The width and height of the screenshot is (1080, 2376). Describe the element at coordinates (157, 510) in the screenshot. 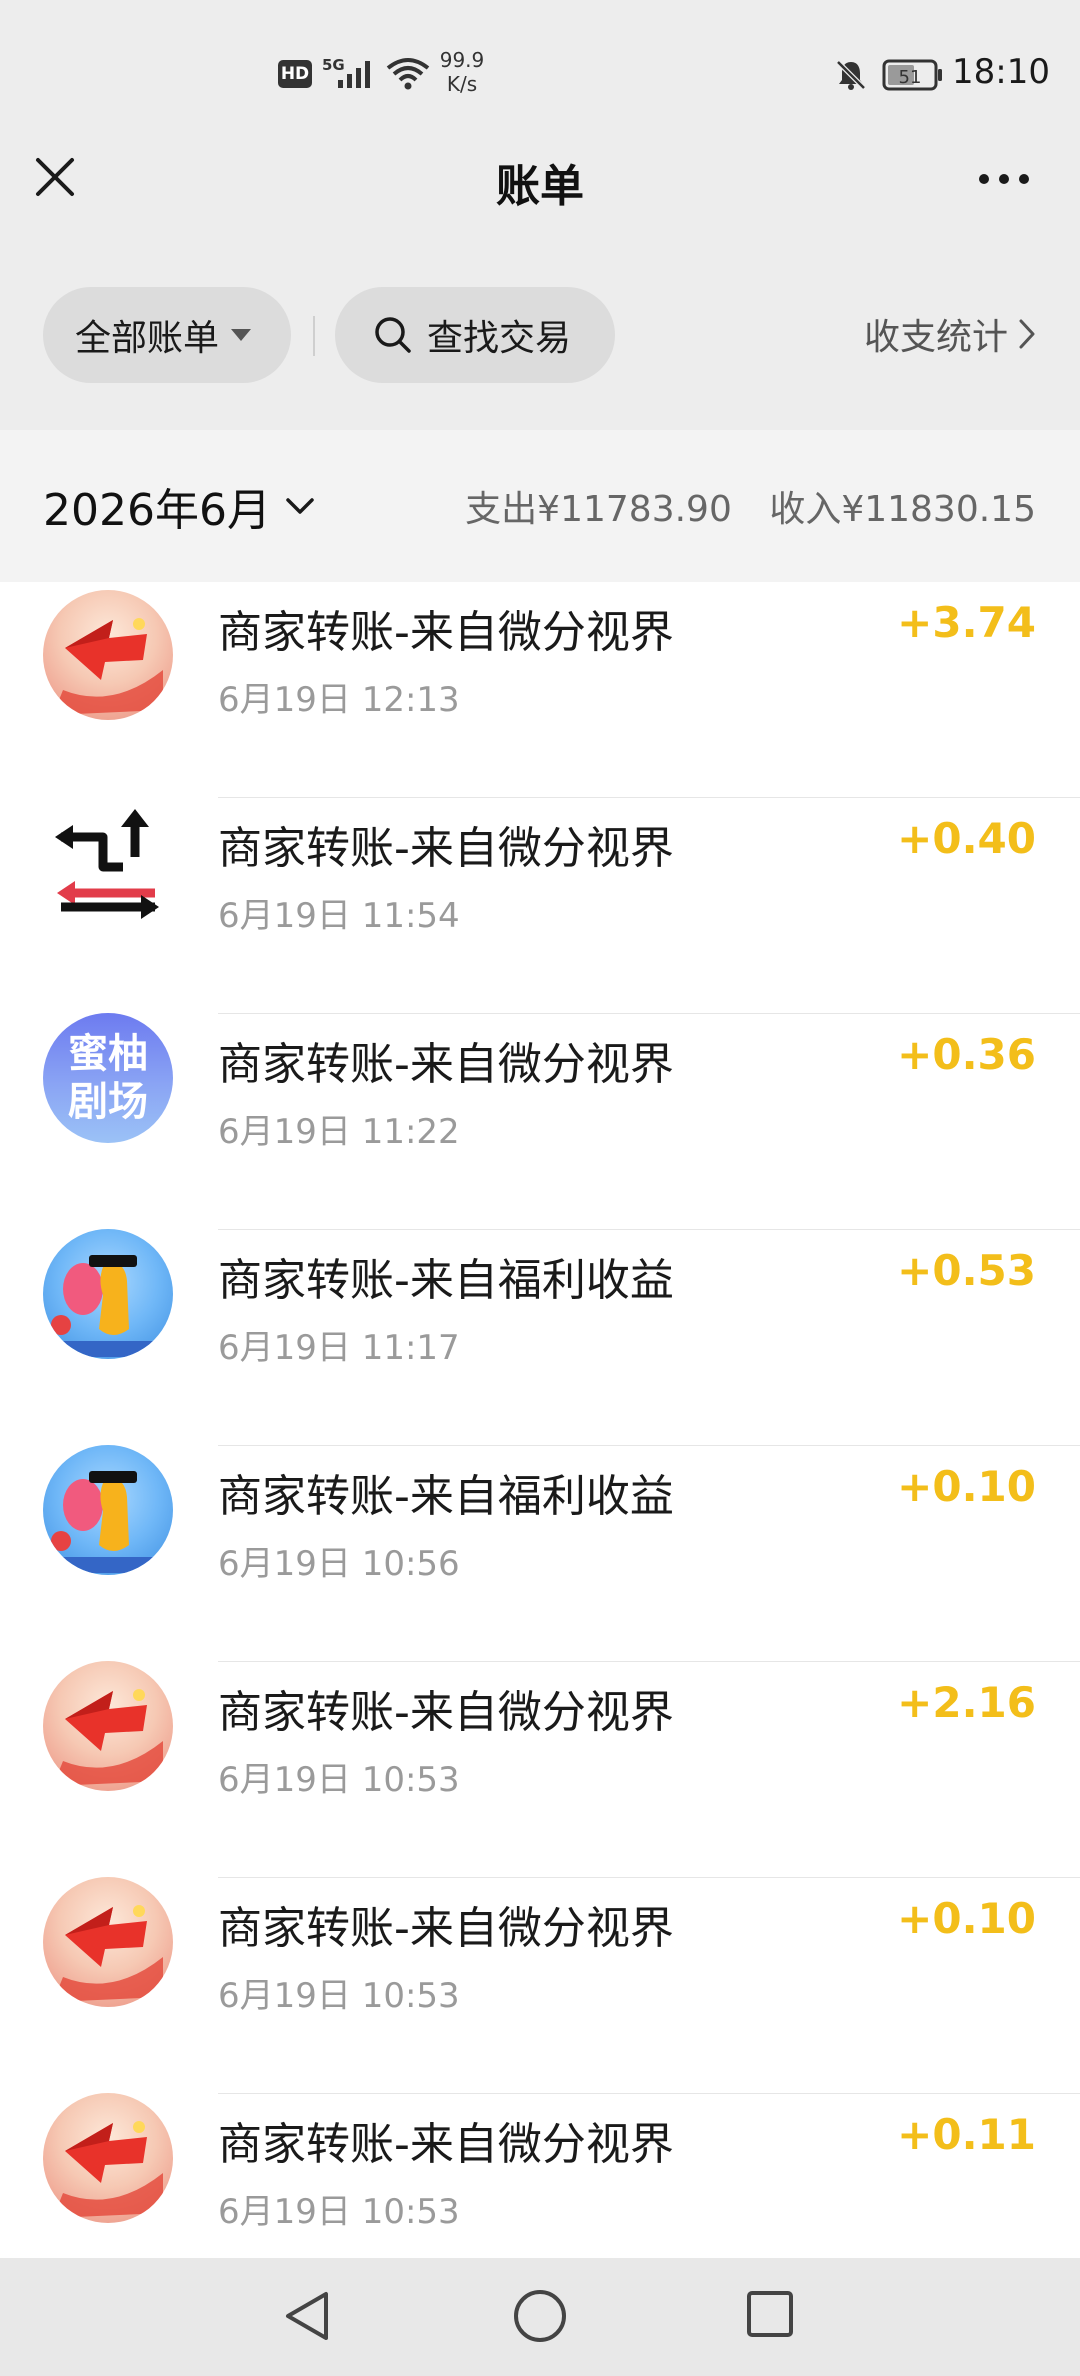

I see `month-label: 2026年6月` at that location.